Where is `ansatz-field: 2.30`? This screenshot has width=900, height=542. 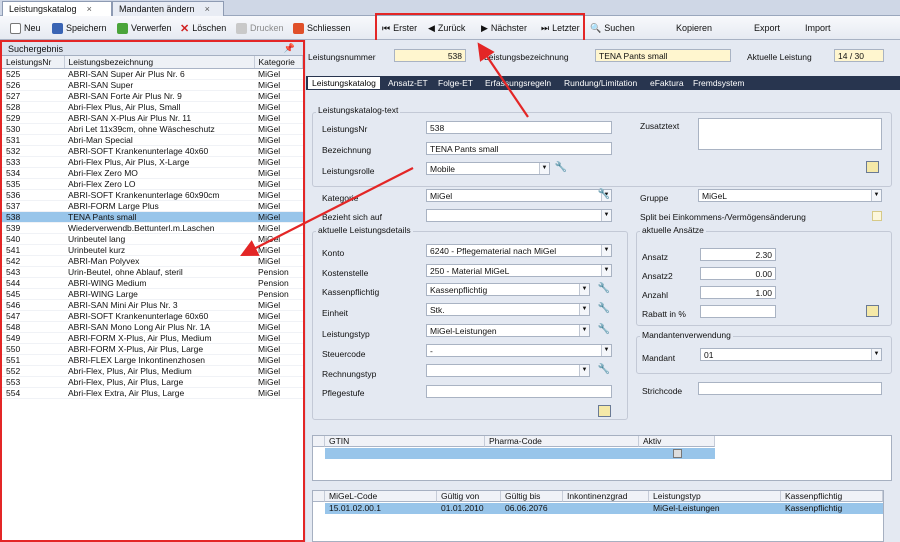 ansatz-field: 2.30 is located at coordinates (738, 254).